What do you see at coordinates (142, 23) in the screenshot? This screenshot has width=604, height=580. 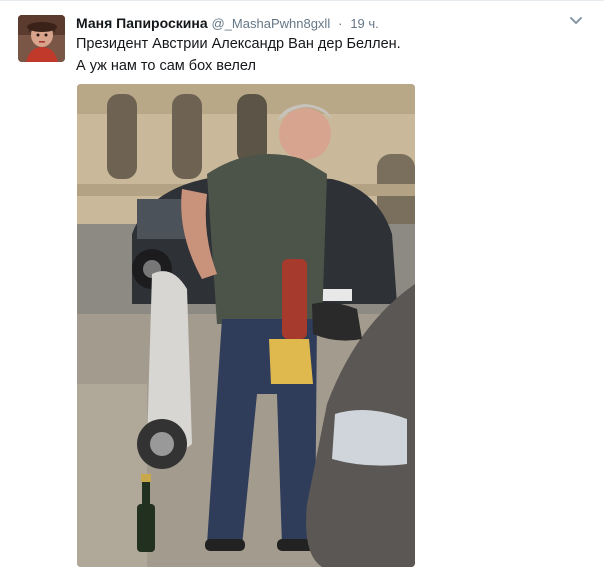 I see `author-name: Маня Папироскина` at bounding box center [142, 23].